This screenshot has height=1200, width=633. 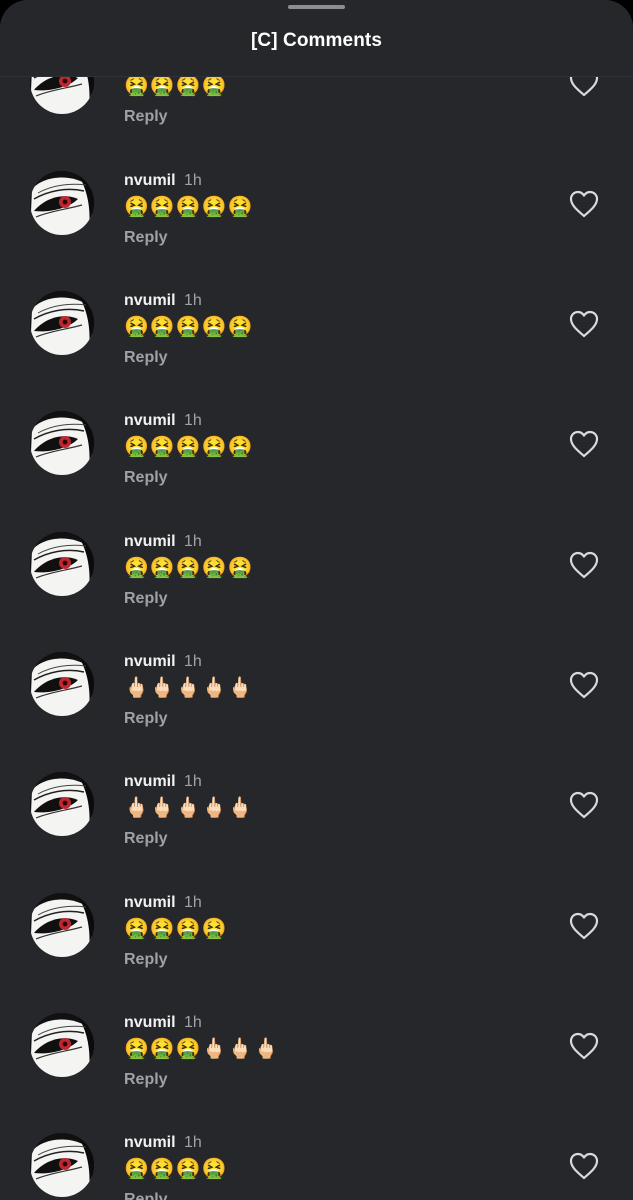 I want to click on sheet-header: [C] Comments, so click(x=316, y=38).